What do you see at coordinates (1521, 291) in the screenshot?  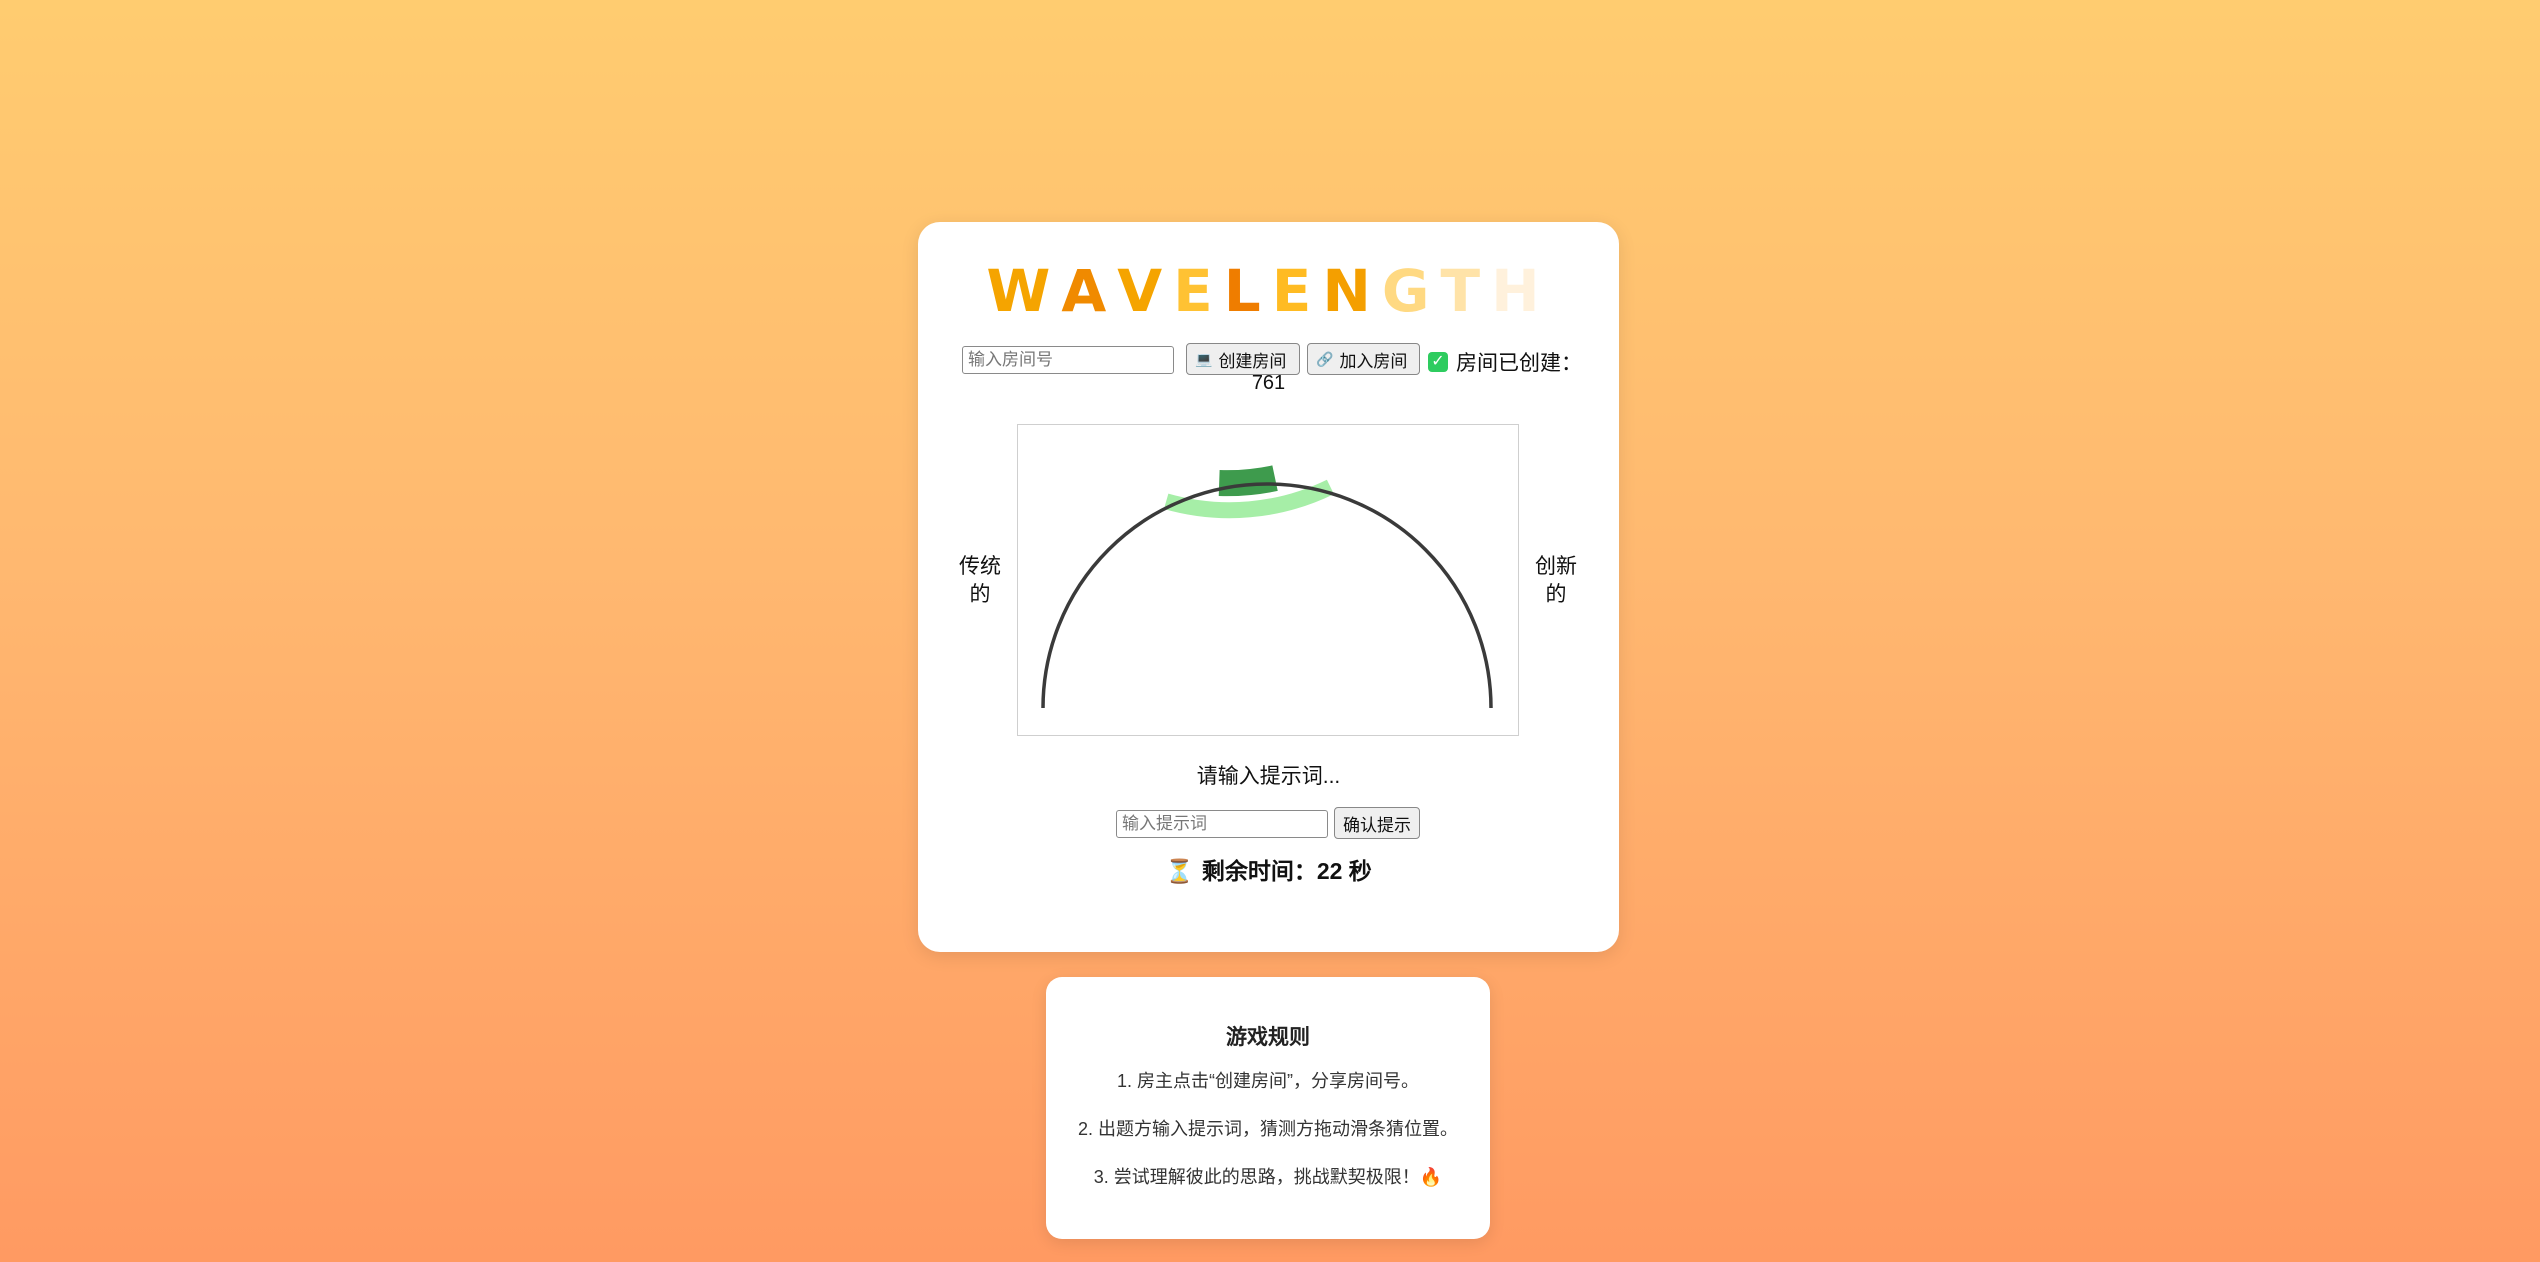 I see `title-letter: H` at bounding box center [1521, 291].